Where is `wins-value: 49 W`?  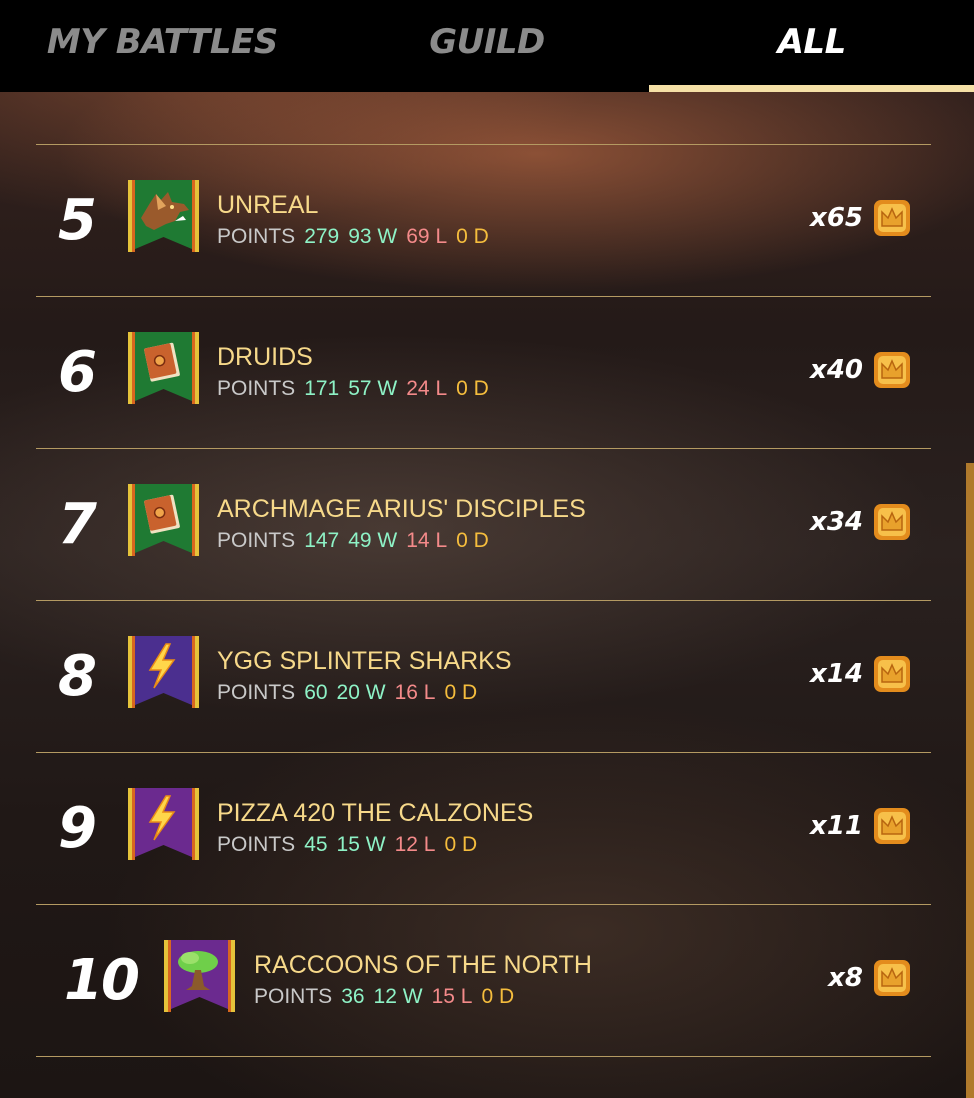
wins-value: 49 W is located at coordinates (373, 540).